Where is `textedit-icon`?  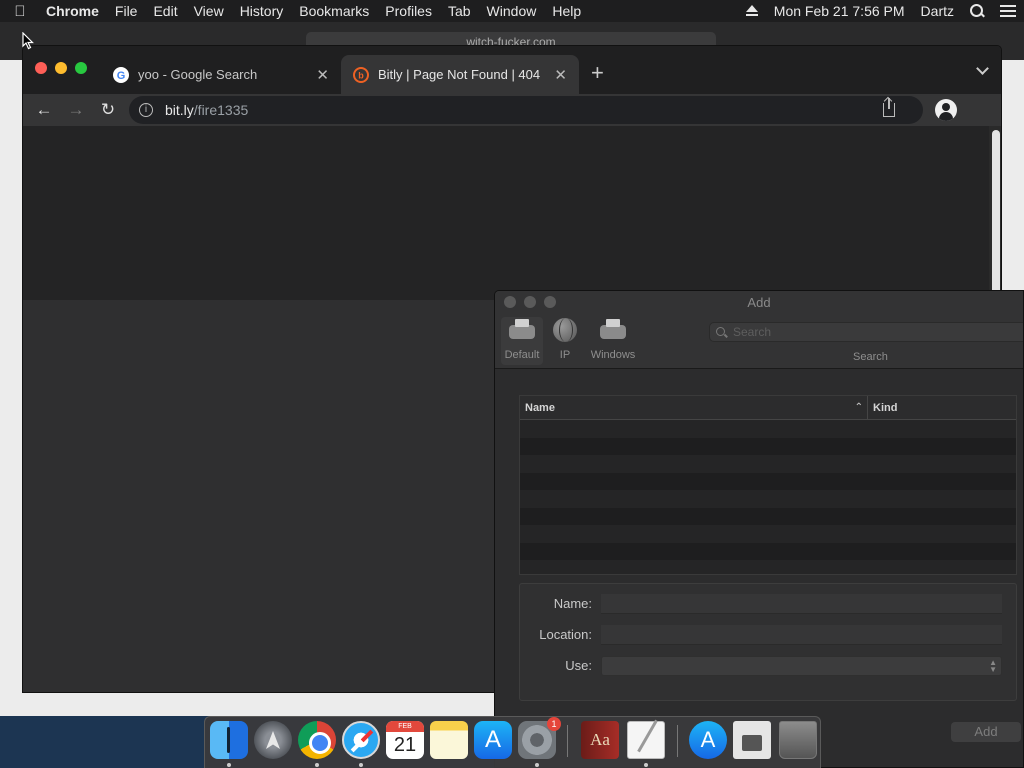 textedit-icon is located at coordinates (646, 740).